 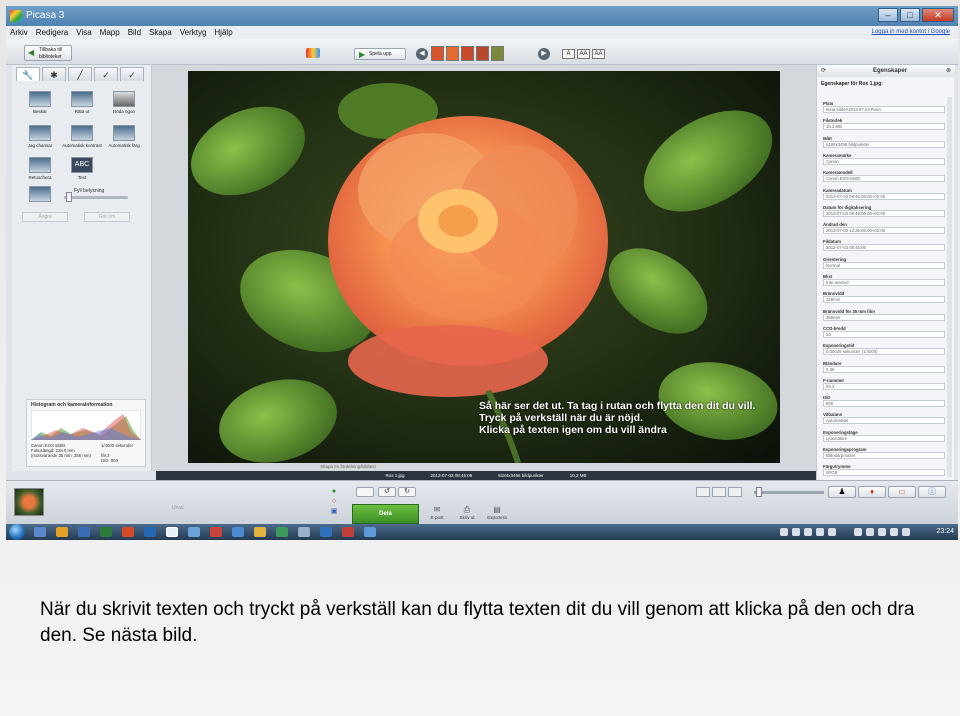 I want to click on property-value: 356mm, so click(x=884, y=317).